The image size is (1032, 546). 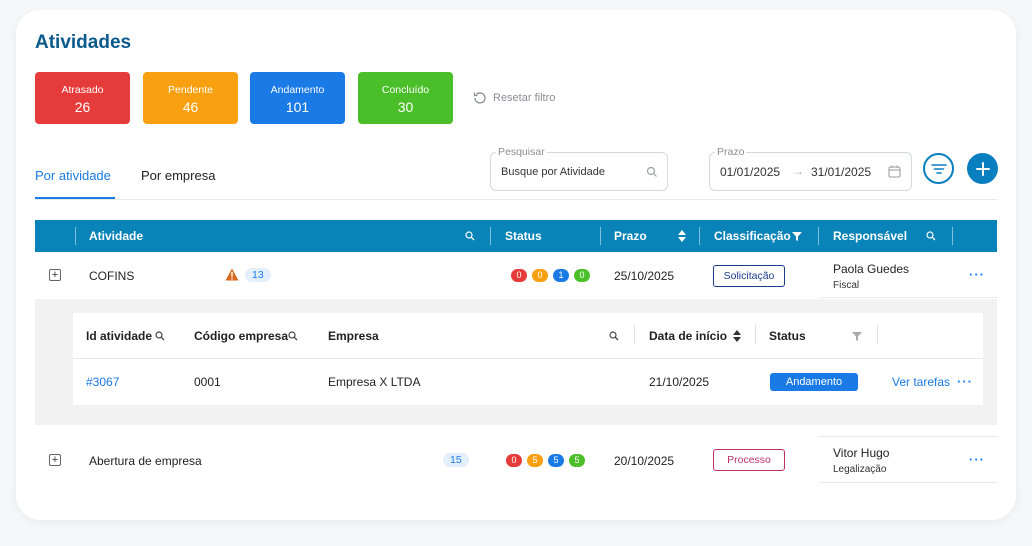 I want to click on stat-card-atrasado: Atrasado 26, so click(x=82, y=98).